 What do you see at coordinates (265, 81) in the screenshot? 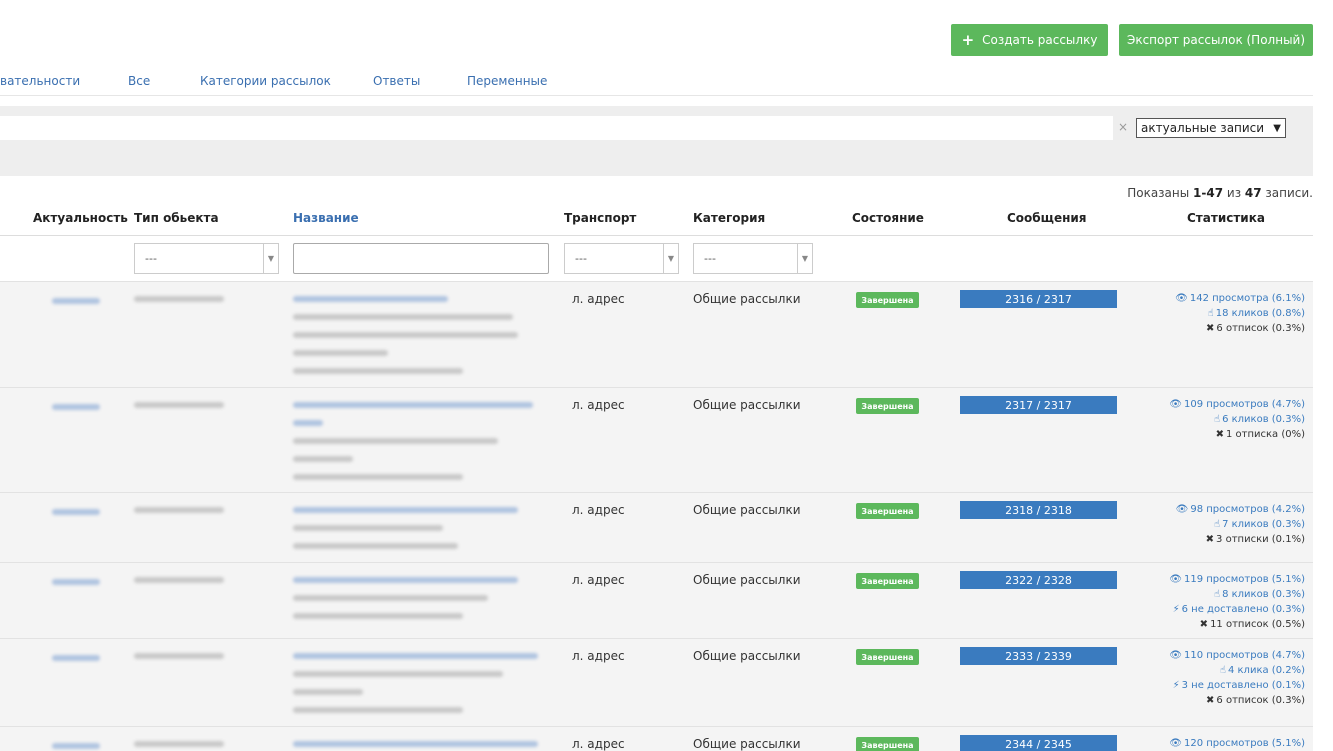
I see `tab-categories: Категории рассылок` at bounding box center [265, 81].